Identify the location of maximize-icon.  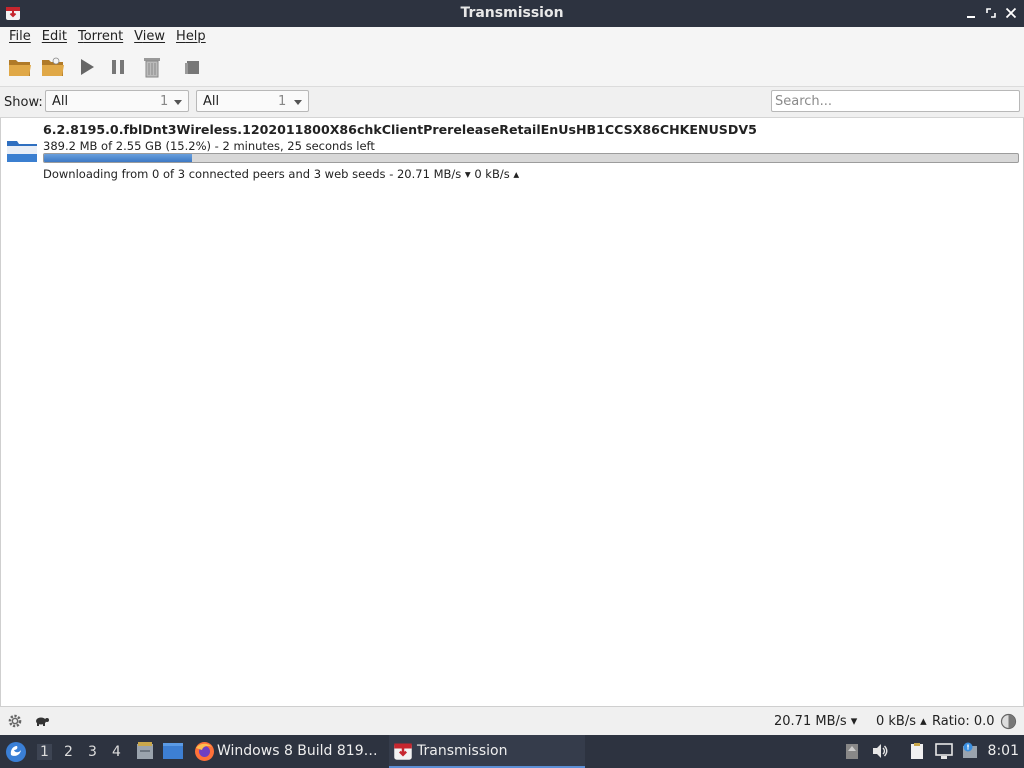
(991, 13).